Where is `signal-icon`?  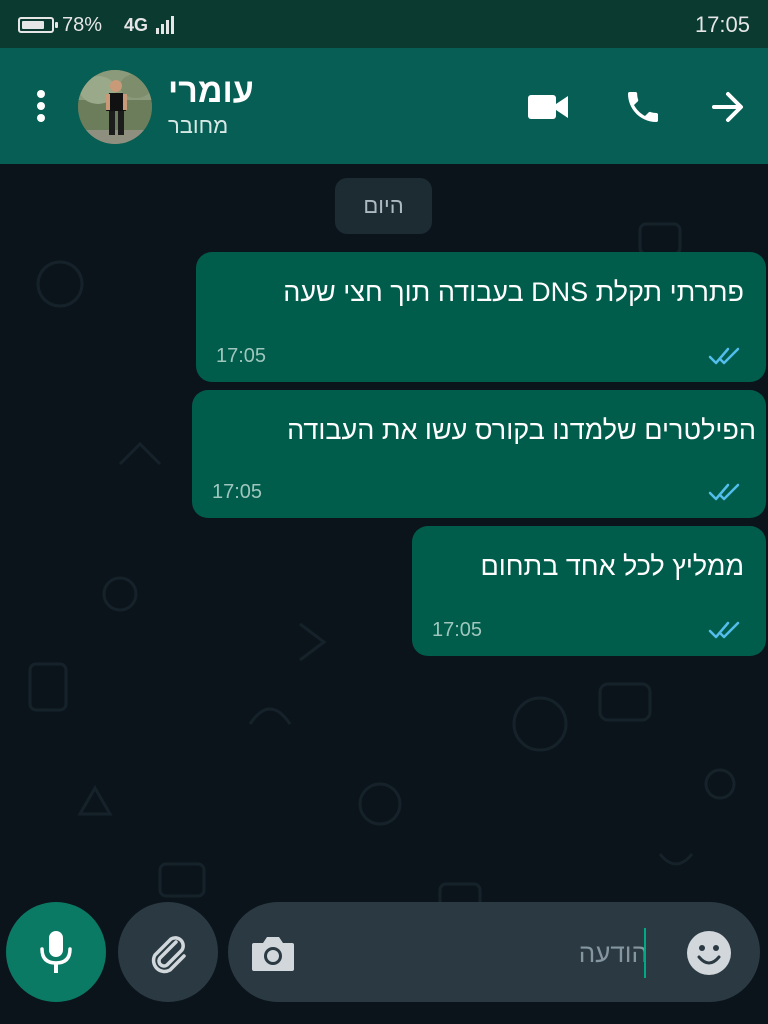
signal-icon is located at coordinates (165, 25).